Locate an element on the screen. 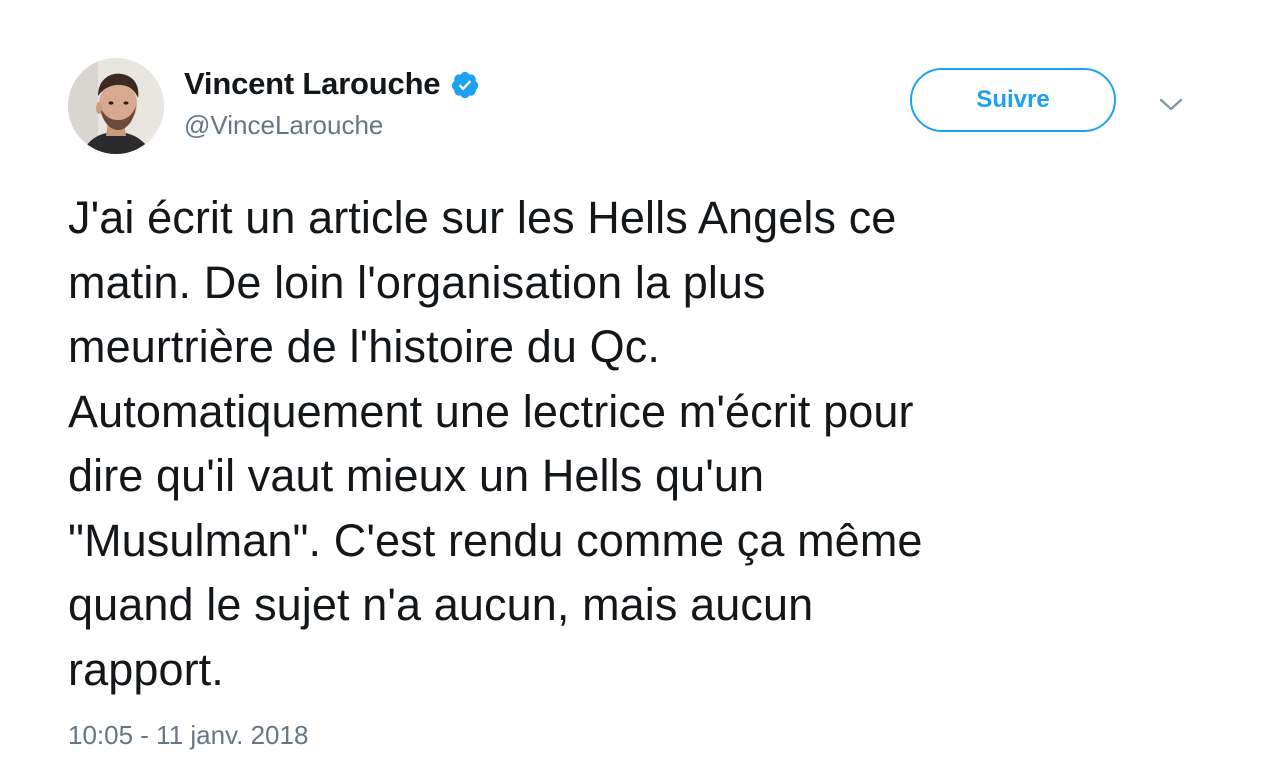 Image resolution: width=1264 pixels, height=774 pixels. tweet-menu-button is located at coordinates (1171, 105).